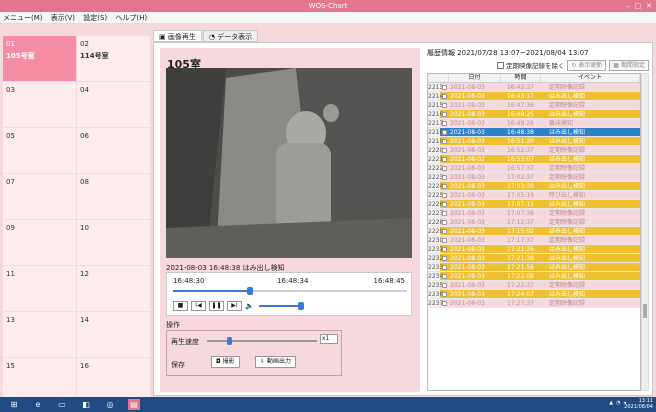  I want to click on table-row: 2231 2021-08-03 17:21:26 はみ出し検知, so click(534, 249).